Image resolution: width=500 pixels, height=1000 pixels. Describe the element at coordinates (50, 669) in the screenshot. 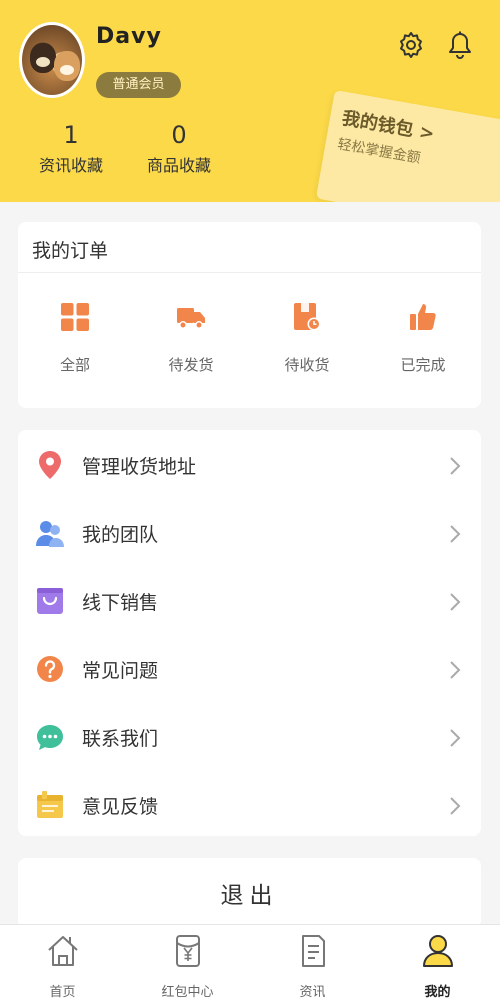

I see `question-icon` at that location.